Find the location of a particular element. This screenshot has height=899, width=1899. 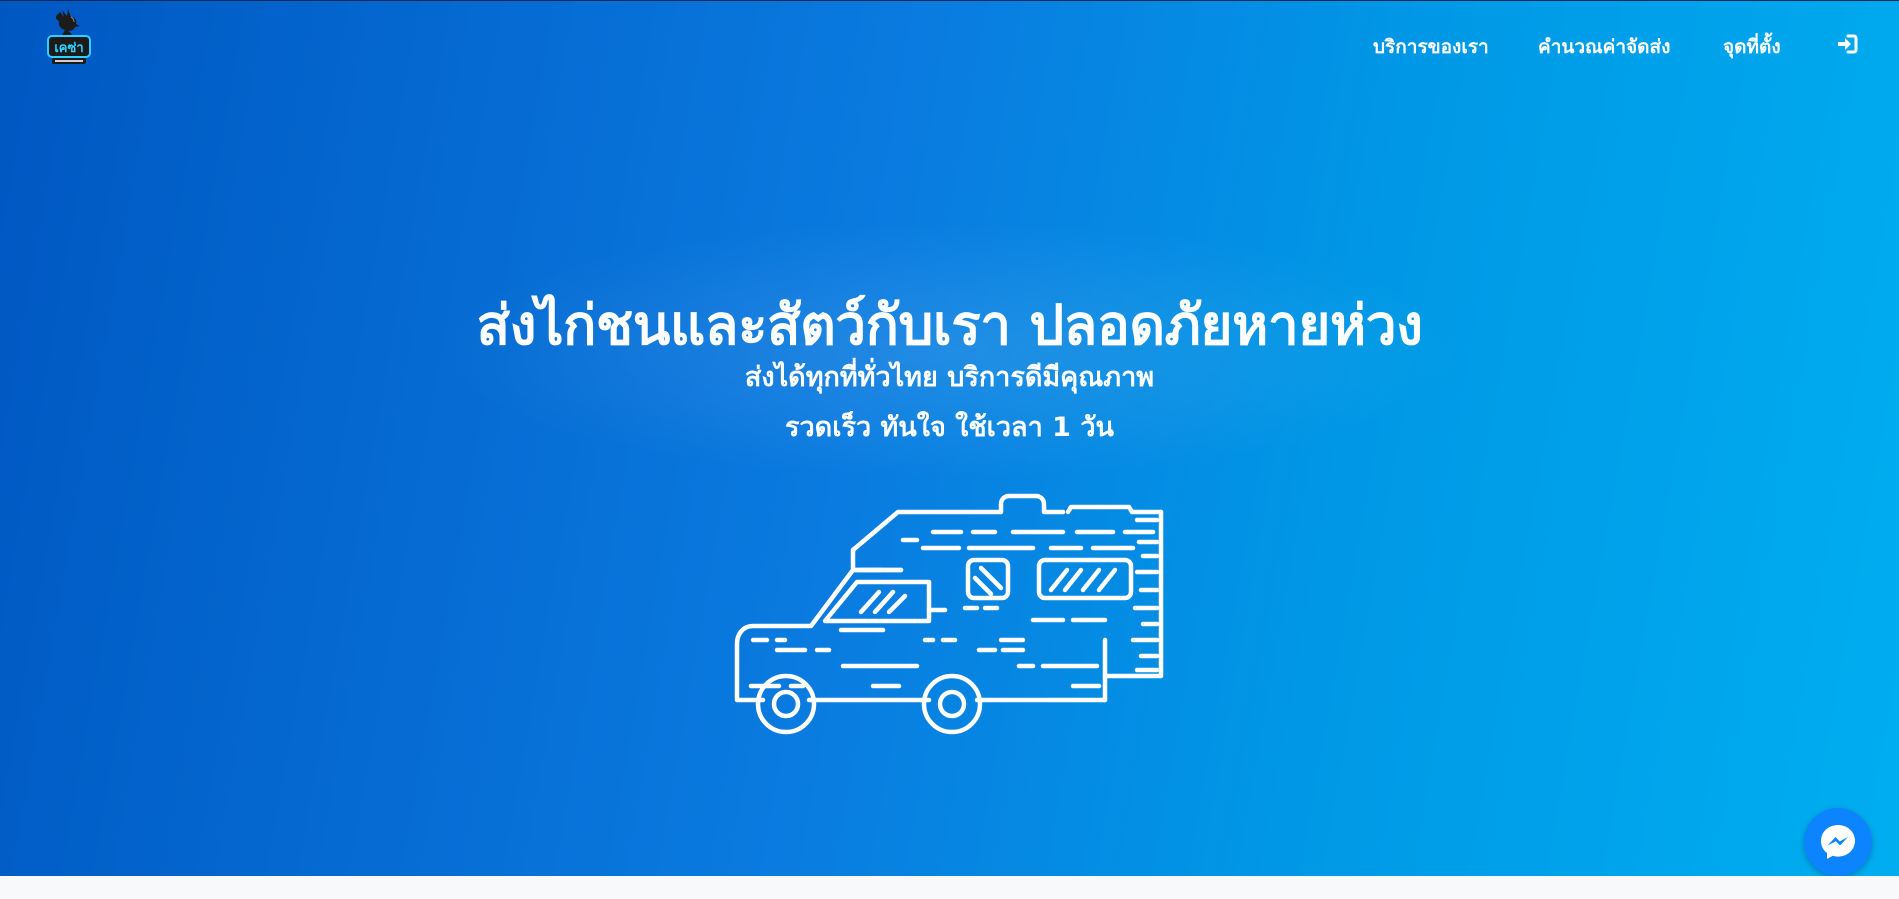

messenger-chat-button is located at coordinates (1838, 842).